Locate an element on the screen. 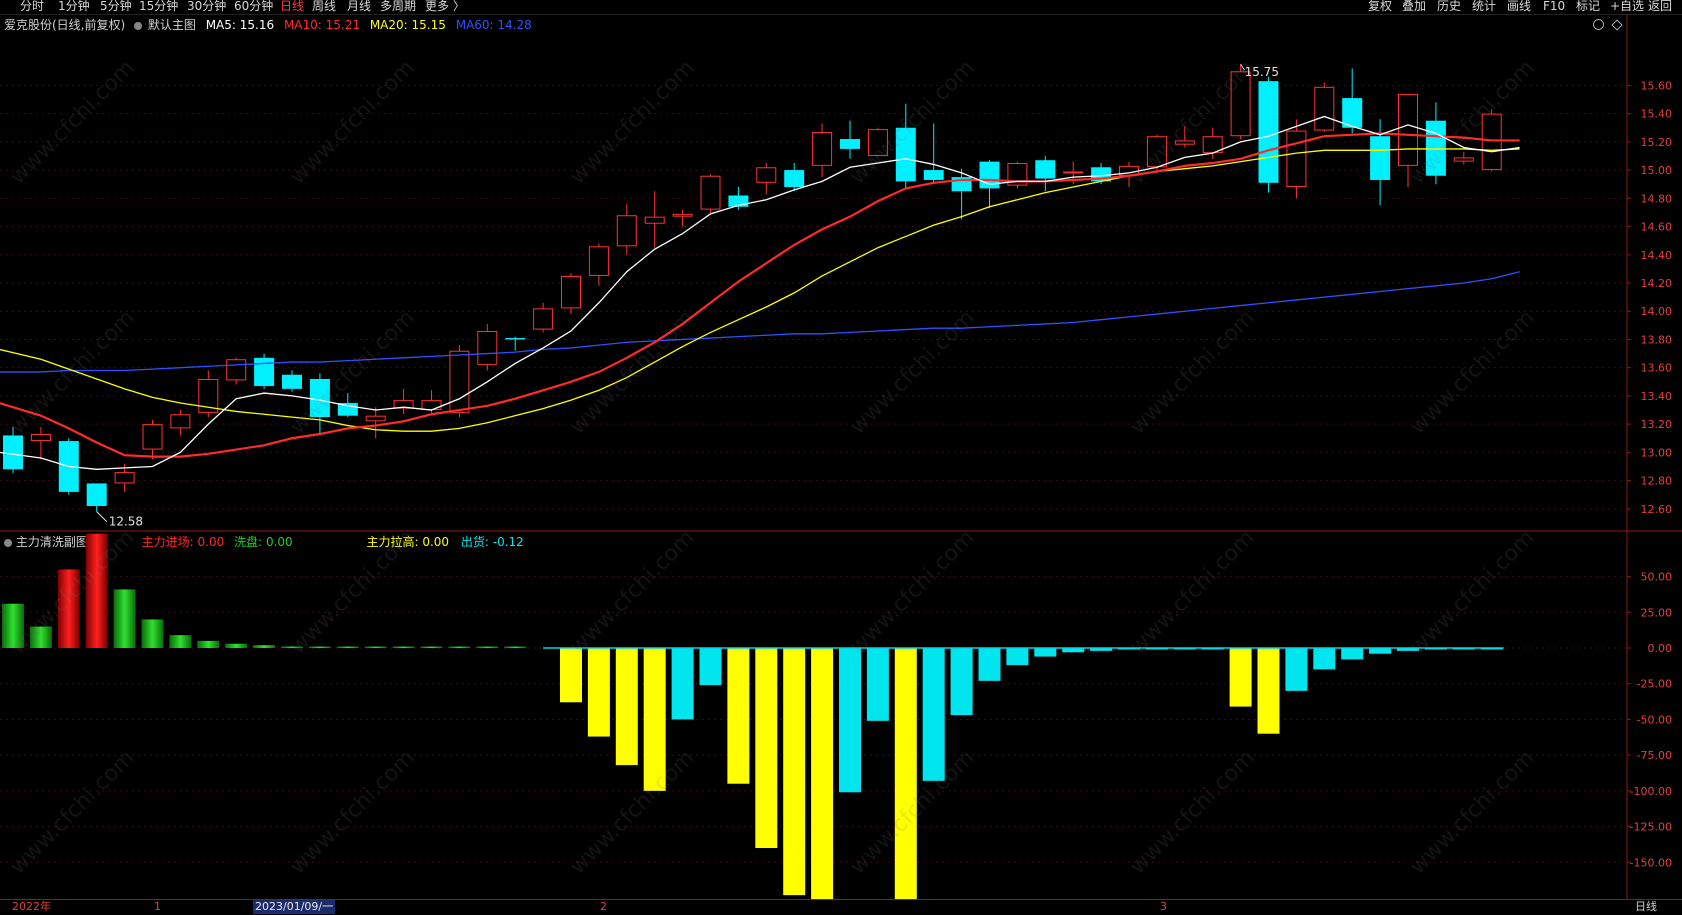 Image resolution: width=1682 pixels, height=915 pixels. time-axis-bar: 2022年 1 2023/01/09/一 2 3 日线 is located at coordinates (841, 907).